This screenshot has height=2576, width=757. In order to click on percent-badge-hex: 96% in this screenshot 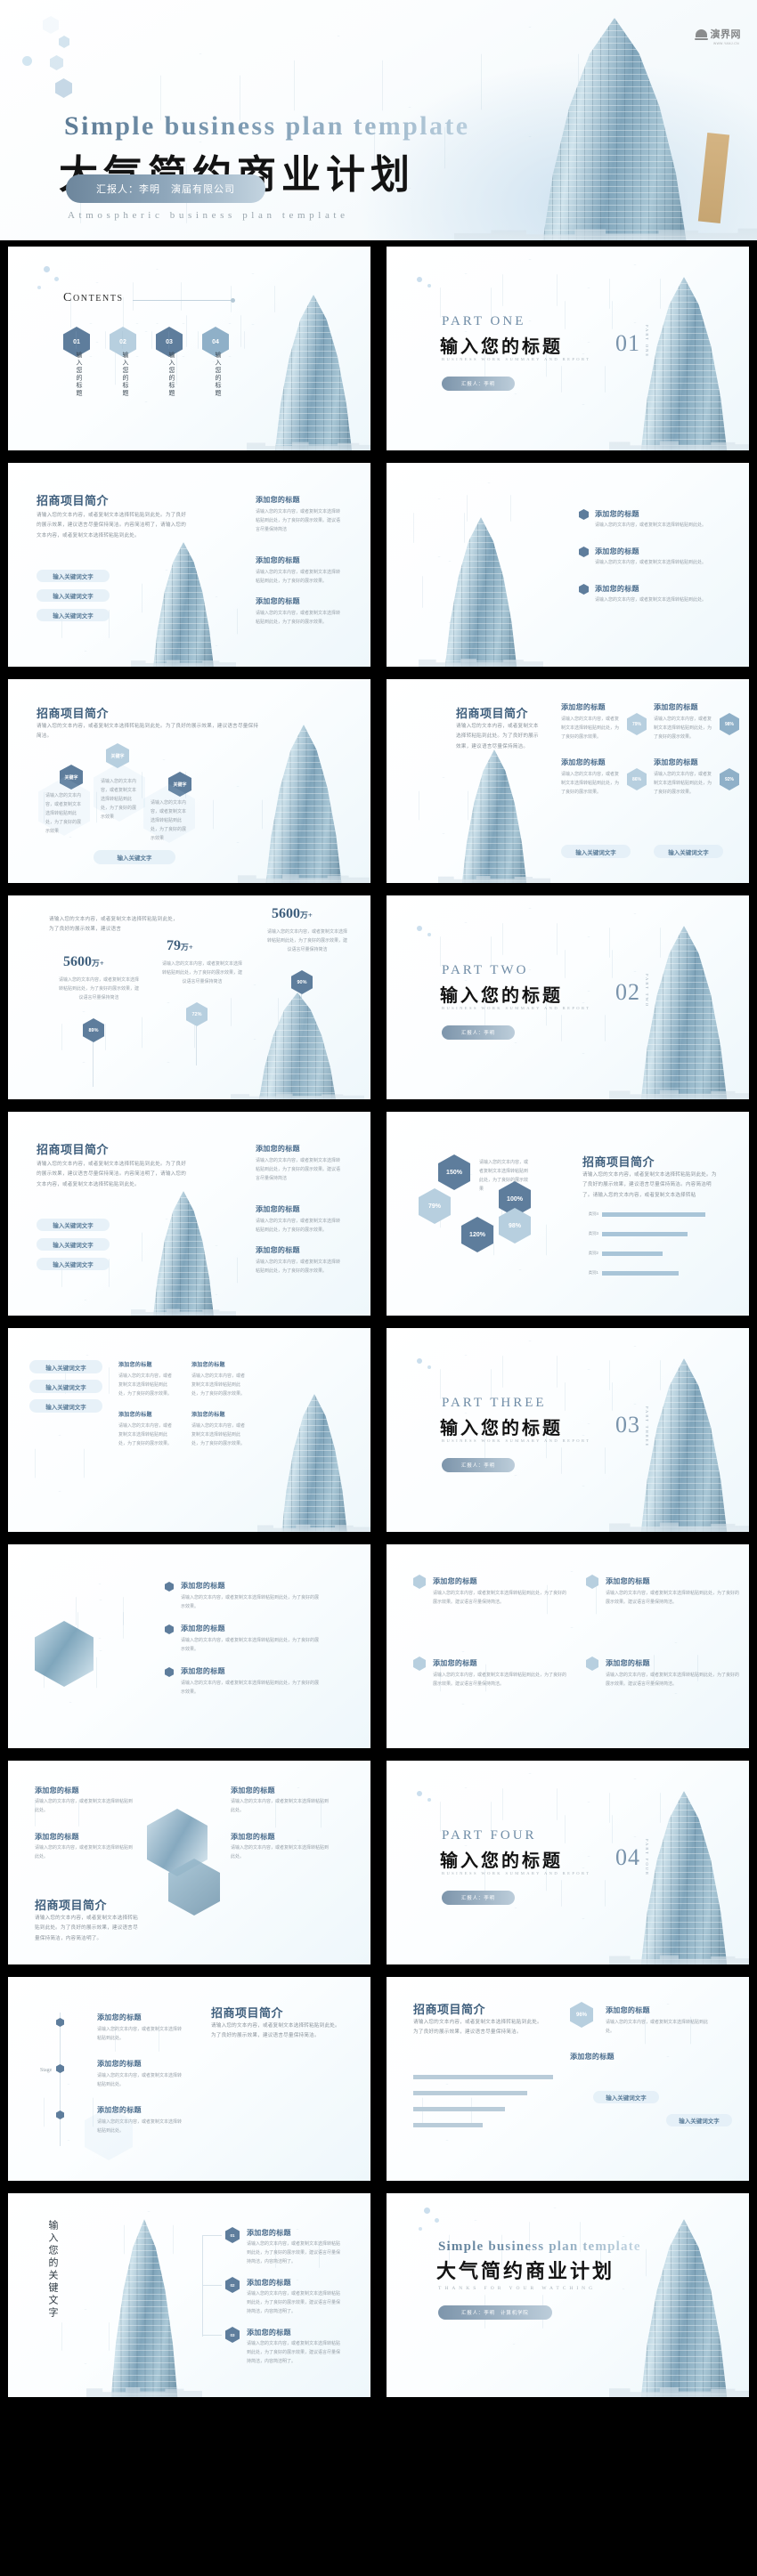, I will do `click(581, 2015)`.